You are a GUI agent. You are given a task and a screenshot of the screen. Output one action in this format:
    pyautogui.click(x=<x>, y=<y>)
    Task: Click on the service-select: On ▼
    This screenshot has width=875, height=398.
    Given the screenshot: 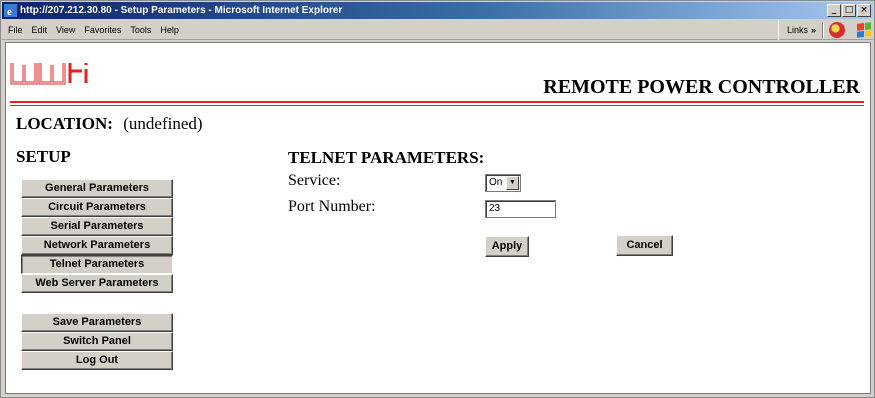 What is the action you would take?
    pyautogui.click(x=503, y=183)
    